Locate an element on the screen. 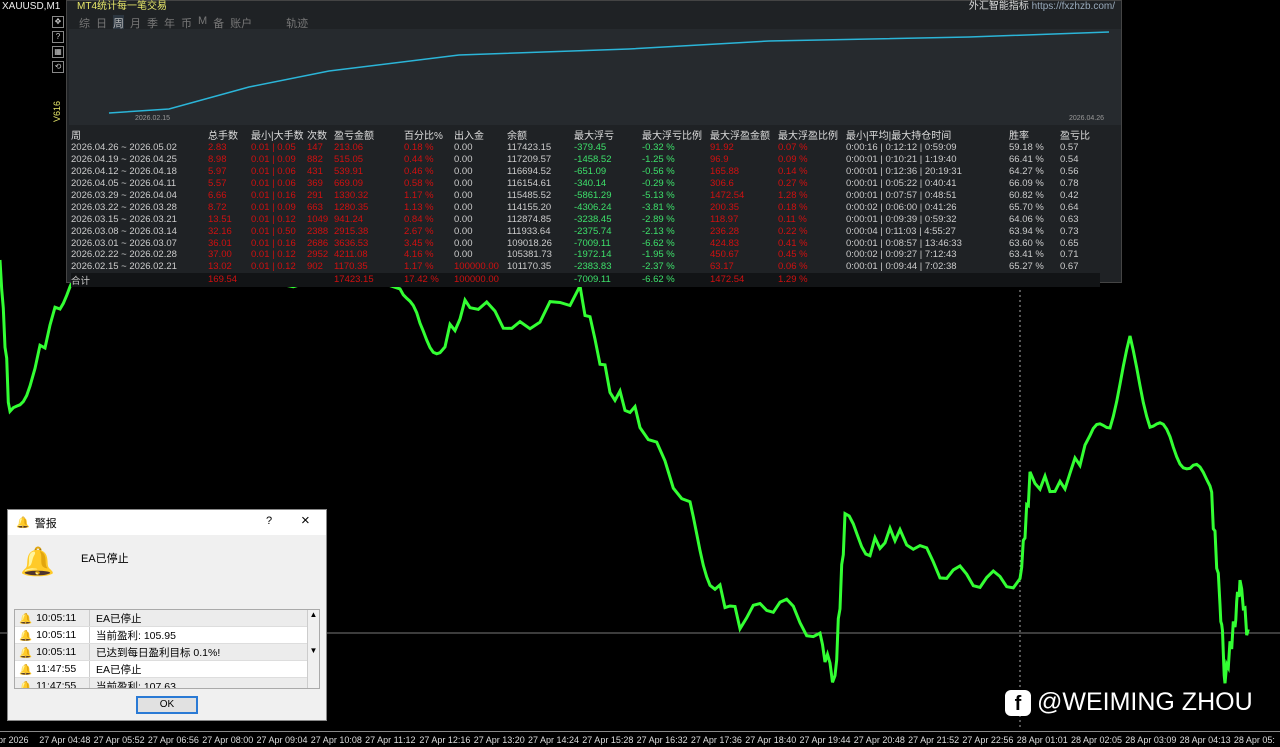 Image resolution: width=1280 pixels, height=747 pixels. table-cell: 13.02 is located at coordinates (220, 267).